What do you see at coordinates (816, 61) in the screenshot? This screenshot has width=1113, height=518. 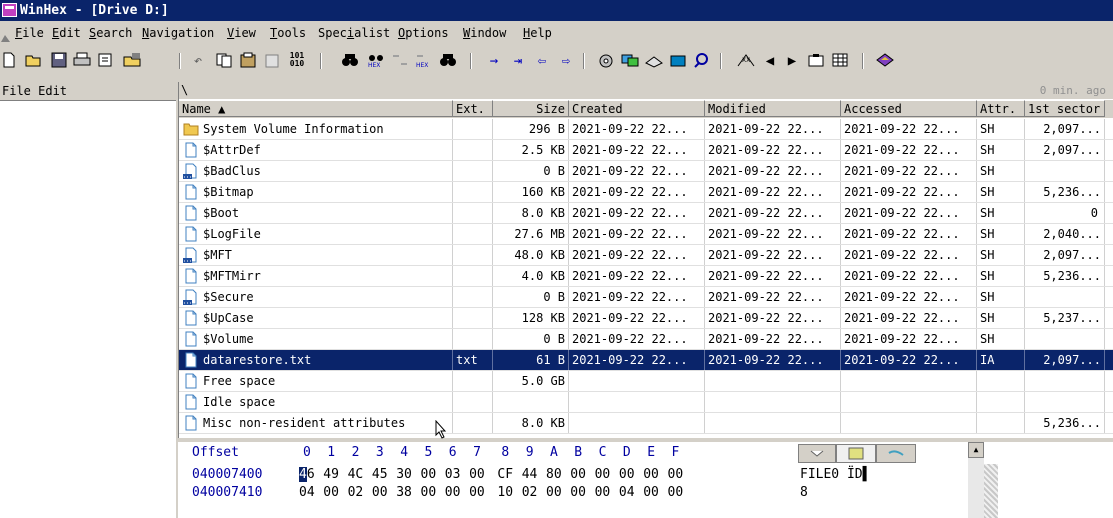 I see `camera-icon` at bounding box center [816, 61].